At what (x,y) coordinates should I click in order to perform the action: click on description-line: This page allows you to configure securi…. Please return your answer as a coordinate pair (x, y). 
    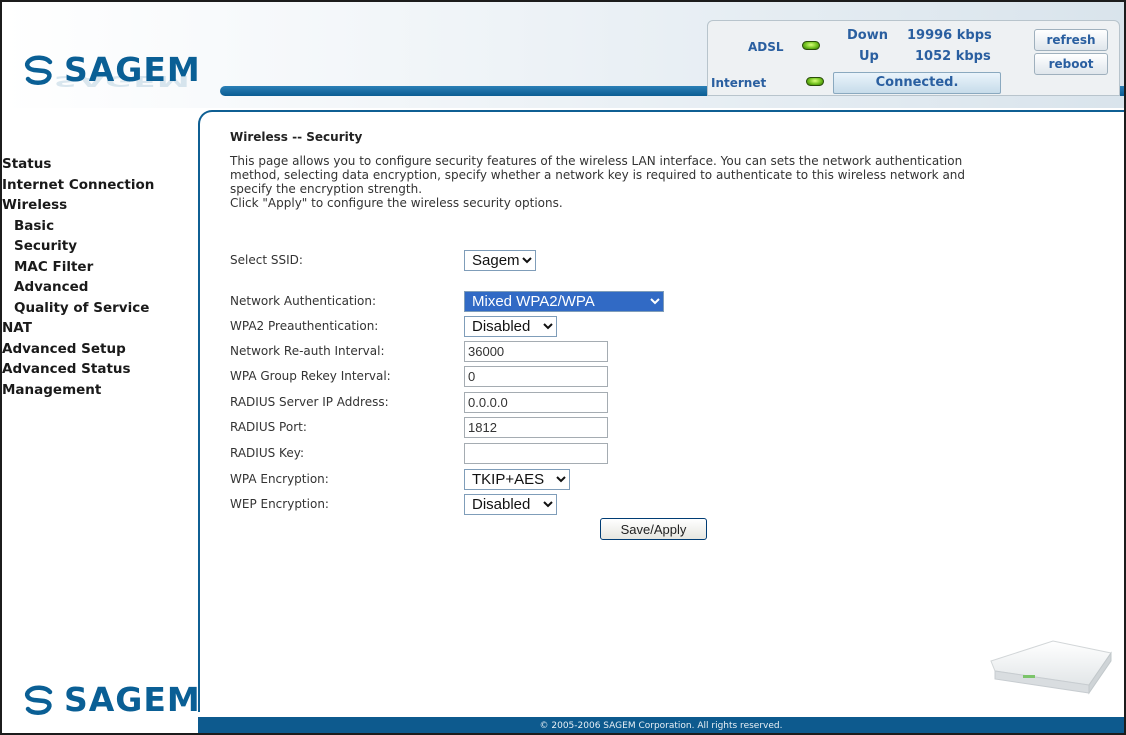
    Looking at the image, I should click on (596, 161).